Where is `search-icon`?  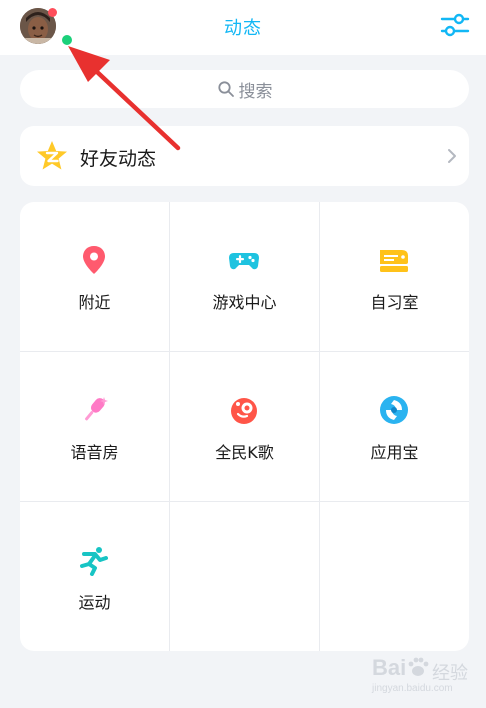
search-icon is located at coordinates (225, 89).